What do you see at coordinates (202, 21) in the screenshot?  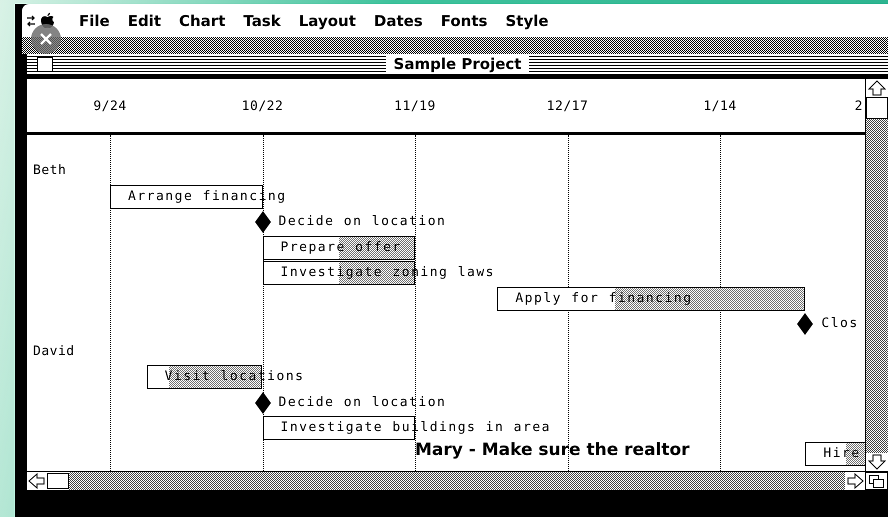 I see `menu-item: Chart` at bounding box center [202, 21].